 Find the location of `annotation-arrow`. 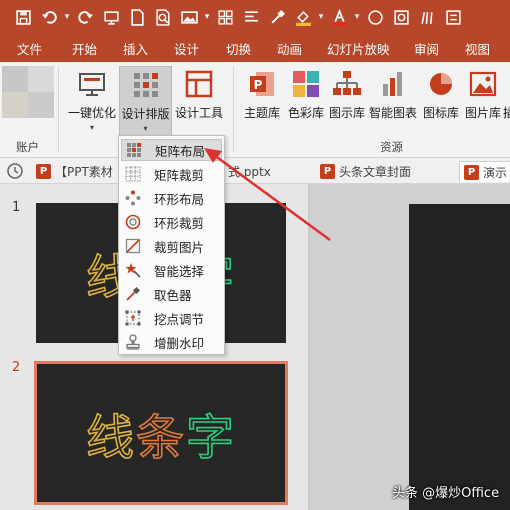

annotation-arrow is located at coordinates (267, 195).